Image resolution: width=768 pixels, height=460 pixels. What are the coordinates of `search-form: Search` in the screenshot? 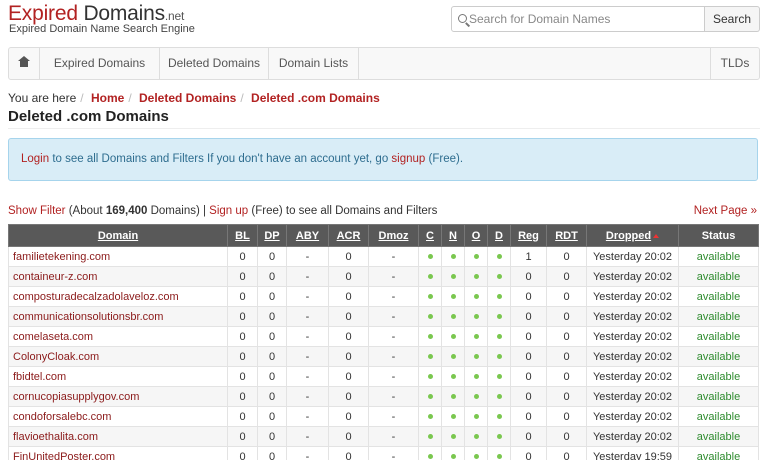 It's located at (605, 19).